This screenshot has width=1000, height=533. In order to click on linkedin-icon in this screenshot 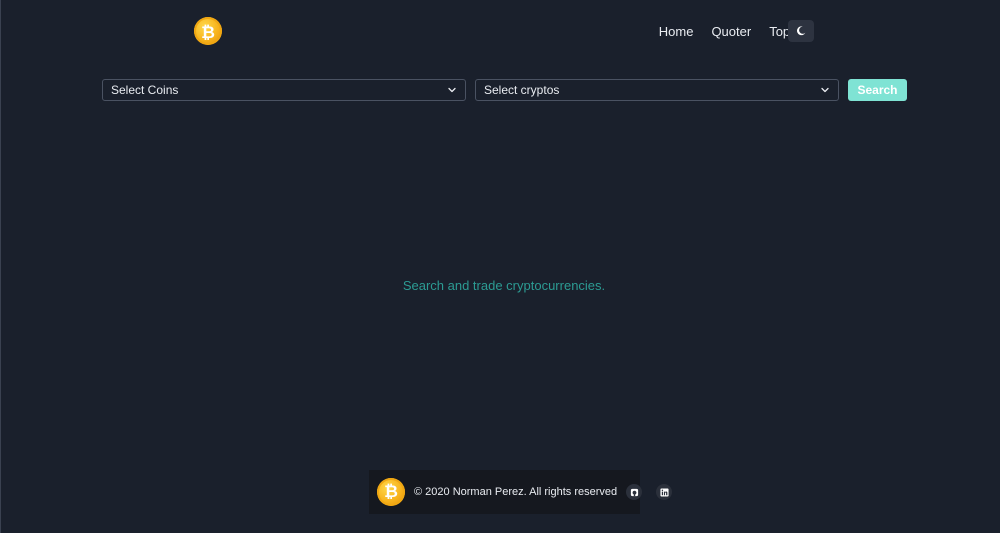, I will do `click(664, 492)`.